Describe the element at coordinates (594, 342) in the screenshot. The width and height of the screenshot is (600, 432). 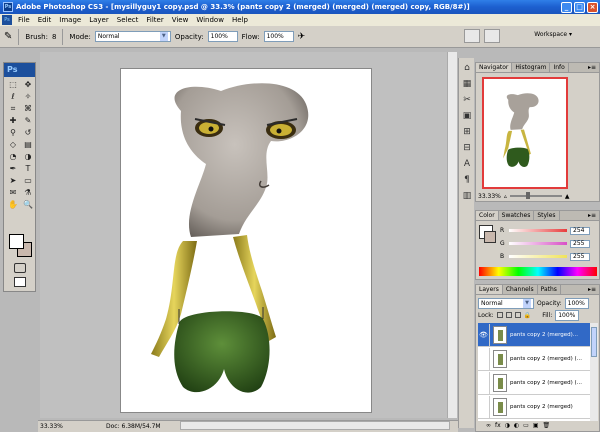
I see `layers-scroll-thumb` at that location.